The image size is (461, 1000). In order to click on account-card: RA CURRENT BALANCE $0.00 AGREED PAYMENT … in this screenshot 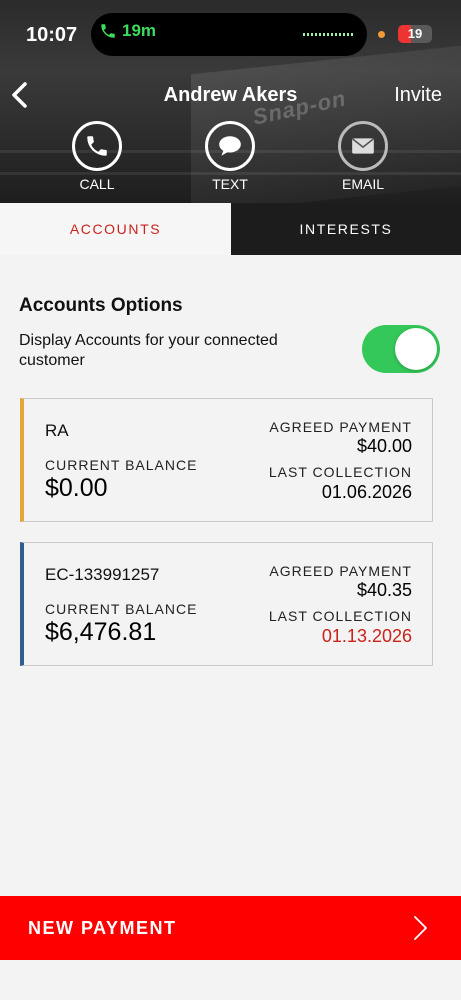, I will do `click(226, 460)`.